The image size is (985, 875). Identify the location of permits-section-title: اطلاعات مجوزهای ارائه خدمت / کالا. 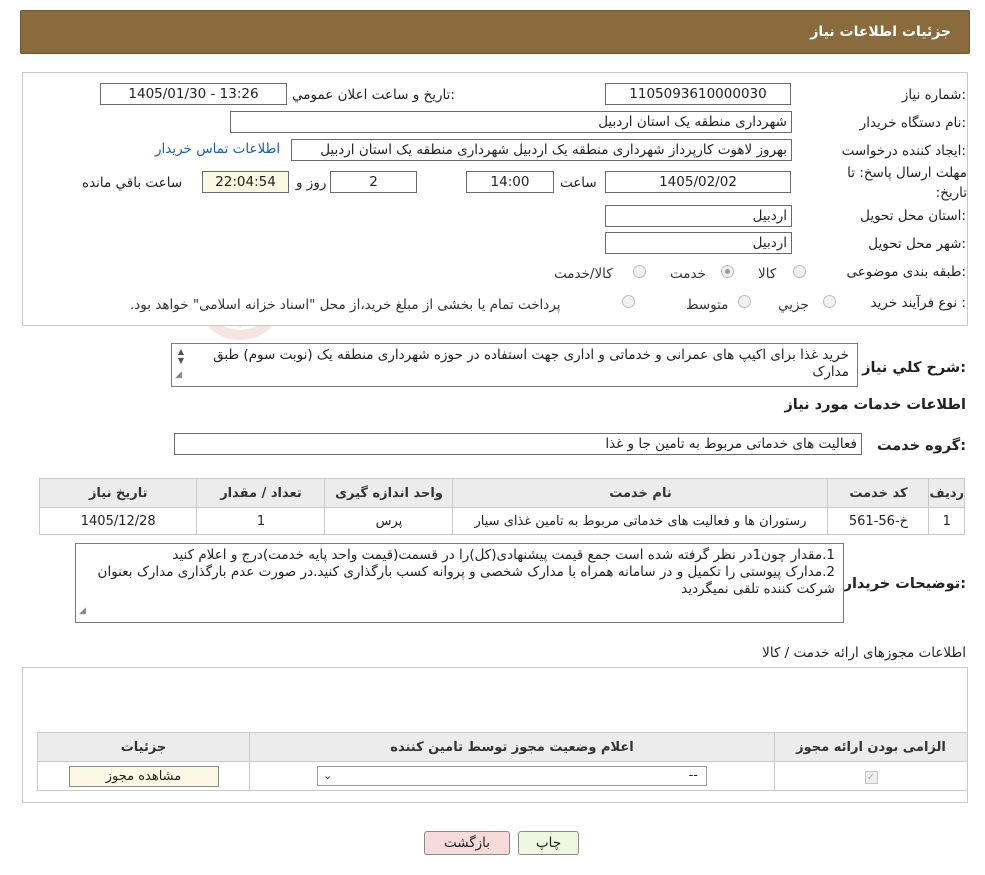
(864, 653).